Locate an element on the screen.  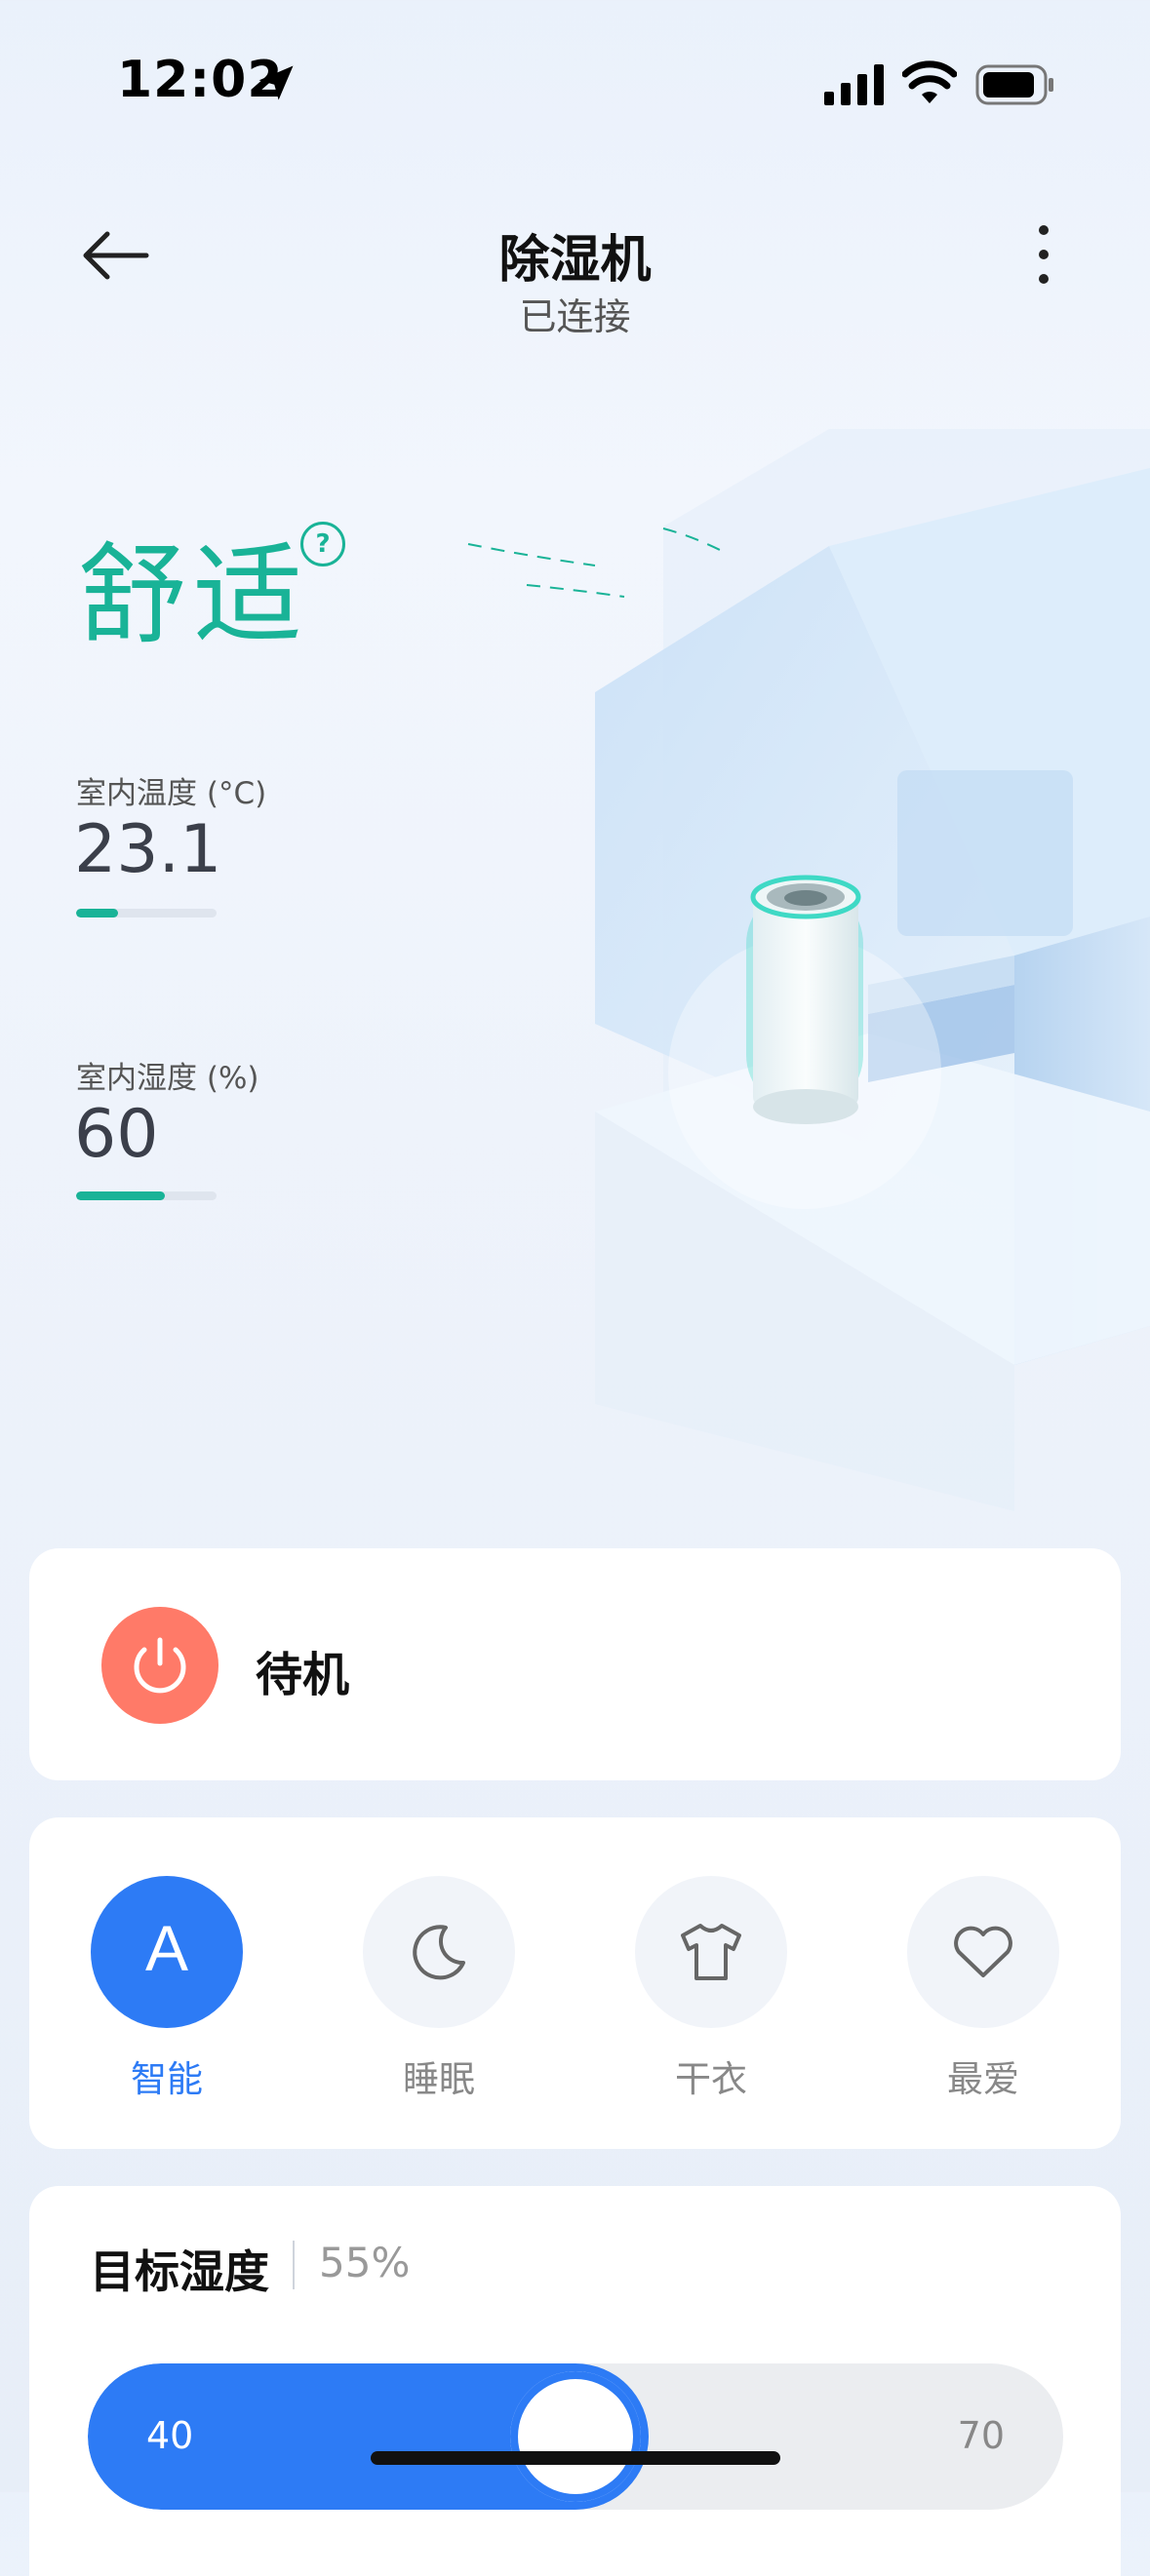
more-options-icon is located at coordinates (1043, 254).